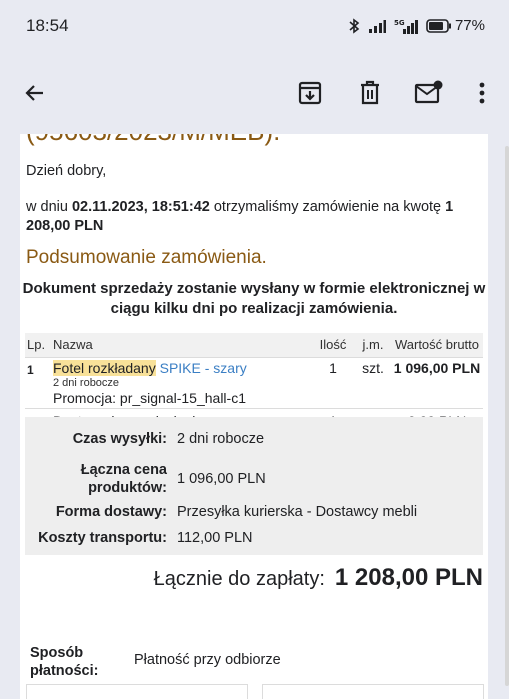  Describe the element at coordinates (239, 579) in the screenshot. I see `grand-total-label: Łącznie do zapłaty:` at that location.